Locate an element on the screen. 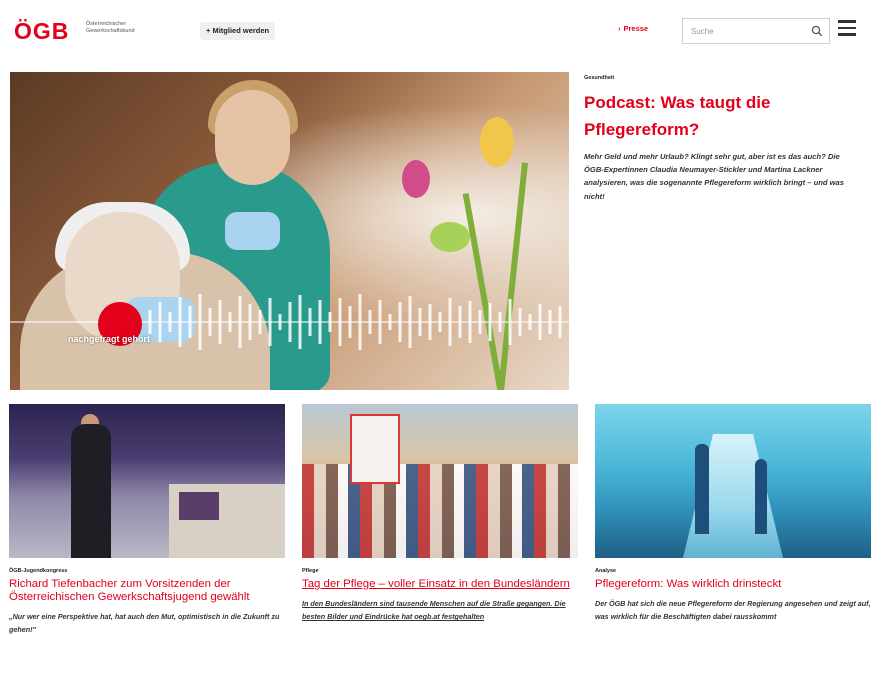 This screenshot has width=883, height=673. join-member-button: + Mitglied werden is located at coordinates (238, 31).